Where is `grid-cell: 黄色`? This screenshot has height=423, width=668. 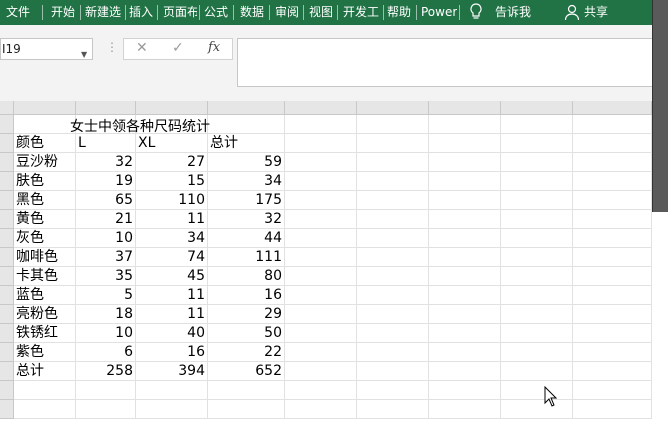
grid-cell: 黄色 is located at coordinates (45, 219).